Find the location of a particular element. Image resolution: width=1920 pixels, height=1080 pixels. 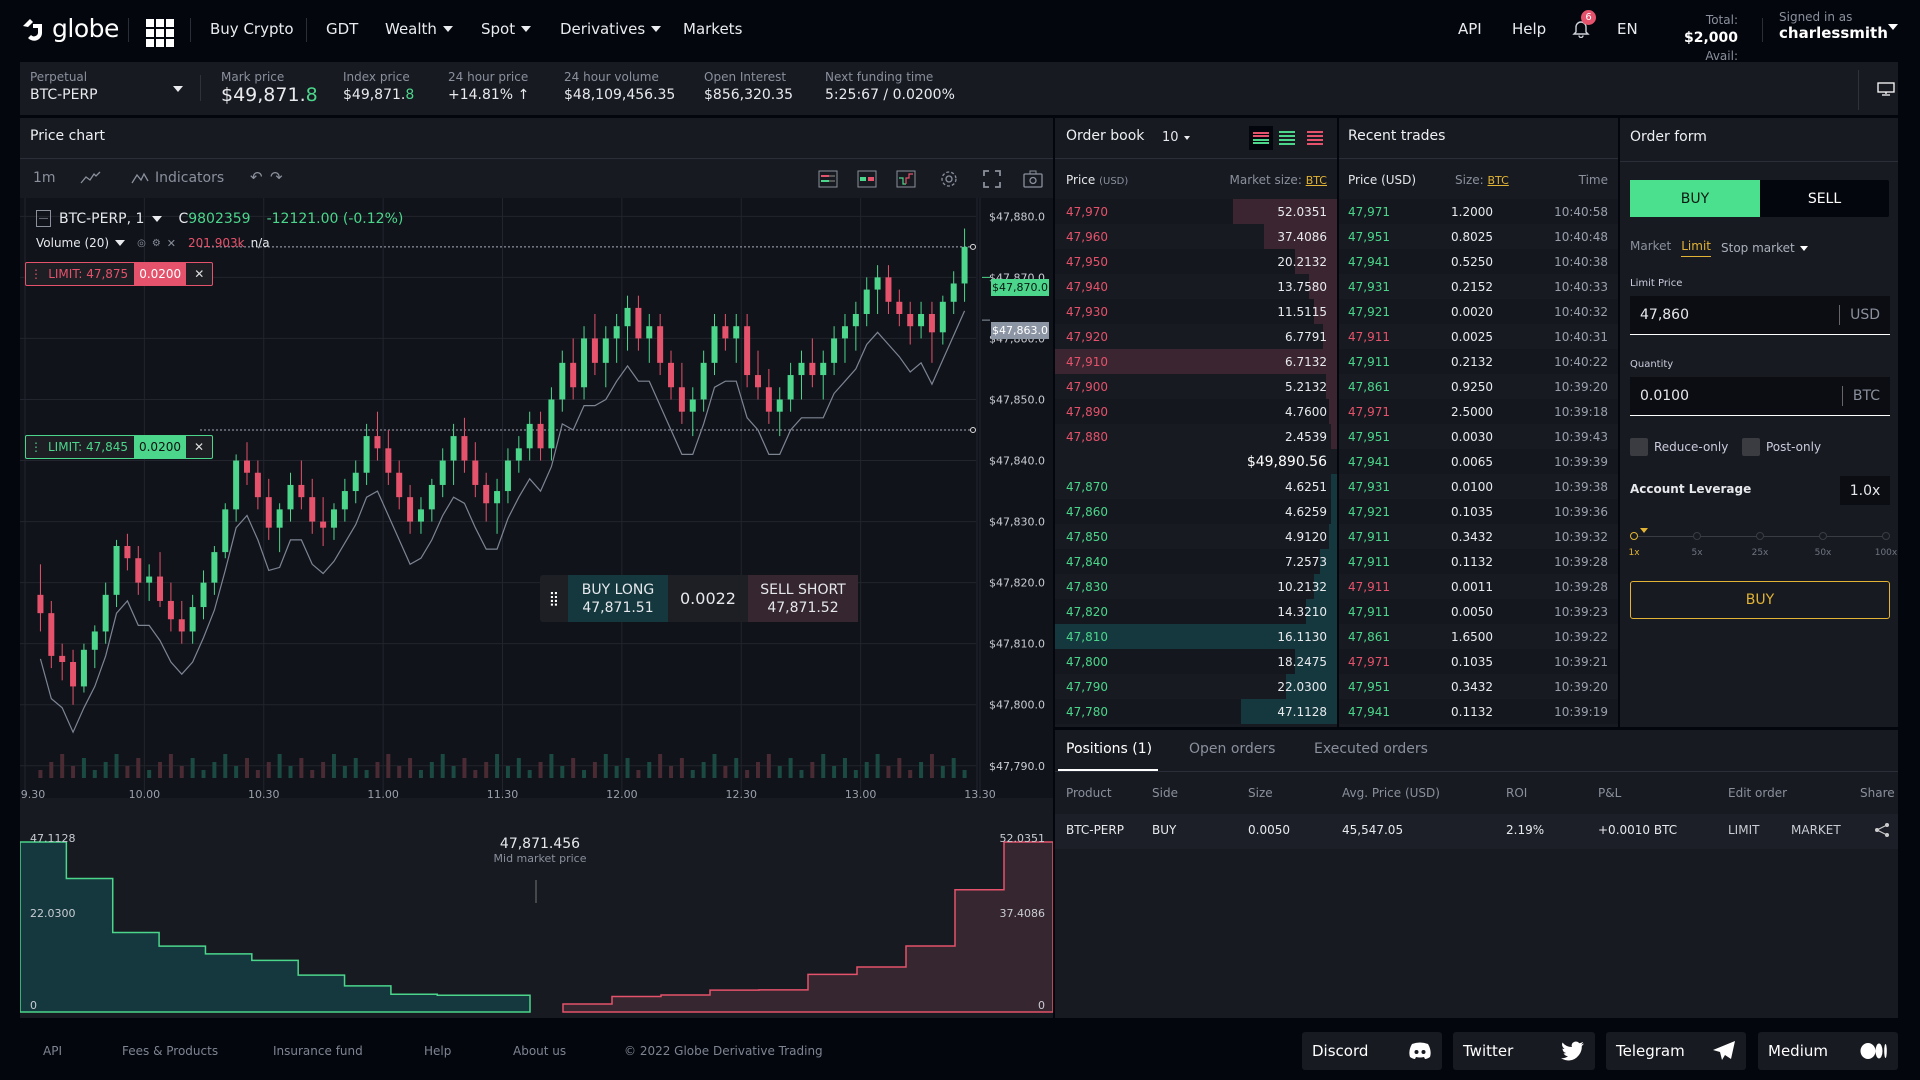

interval-selector: 1m is located at coordinates (44, 178).